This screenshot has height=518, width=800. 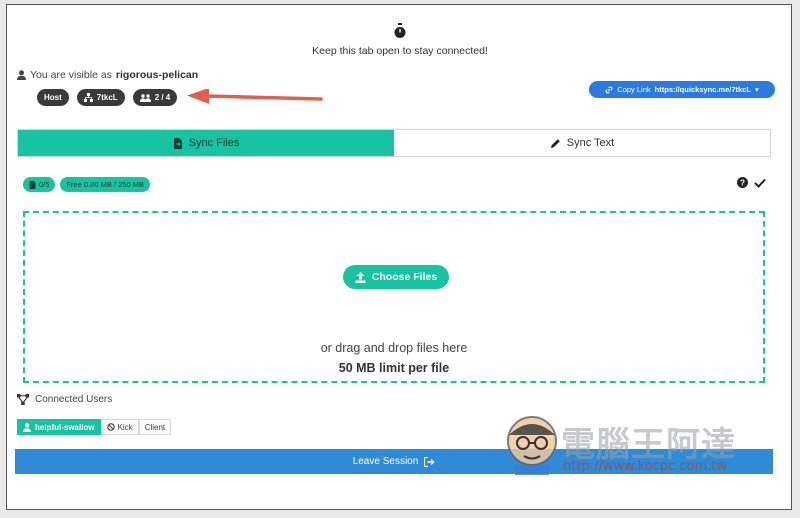 What do you see at coordinates (400, 30) in the screenshot?
I see `stopwatch-icon` at bounding box center [400, 30].